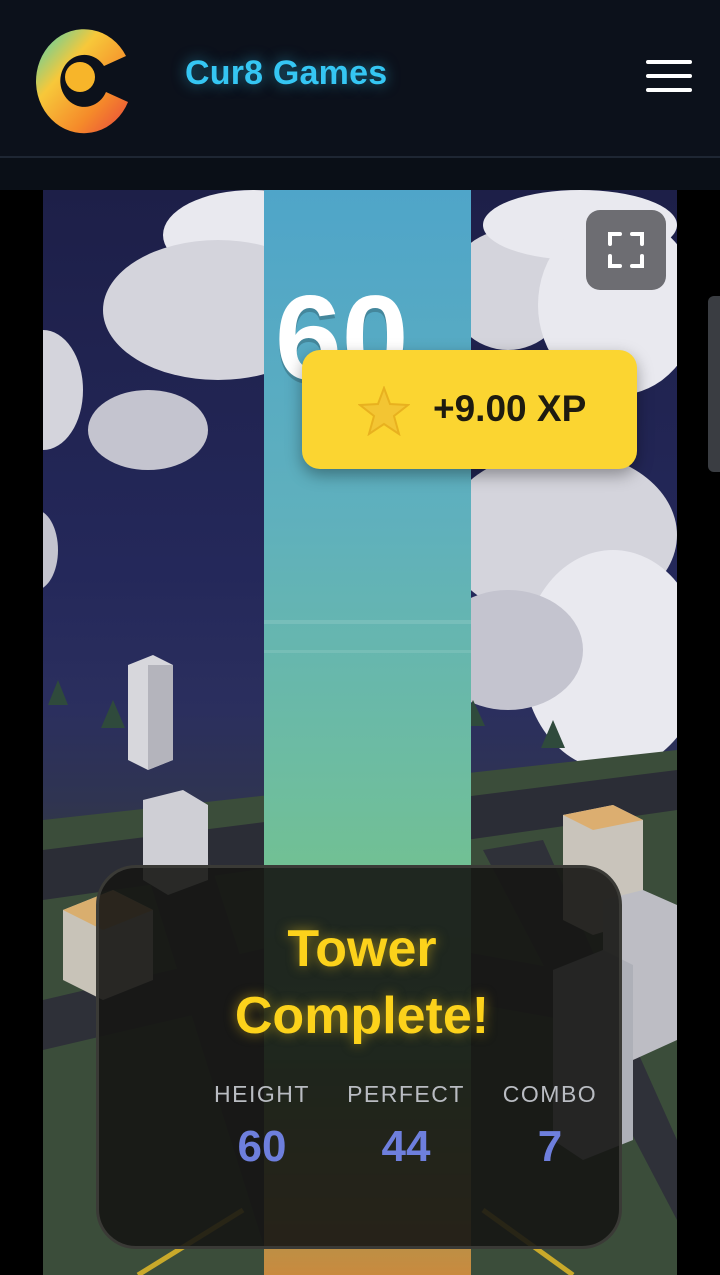 This screenshot has height=1275, width=720. What do you see at coordinates (360, 174) in the screenshot?
I see `header-divider-strip` at bounding box center [360, 174].